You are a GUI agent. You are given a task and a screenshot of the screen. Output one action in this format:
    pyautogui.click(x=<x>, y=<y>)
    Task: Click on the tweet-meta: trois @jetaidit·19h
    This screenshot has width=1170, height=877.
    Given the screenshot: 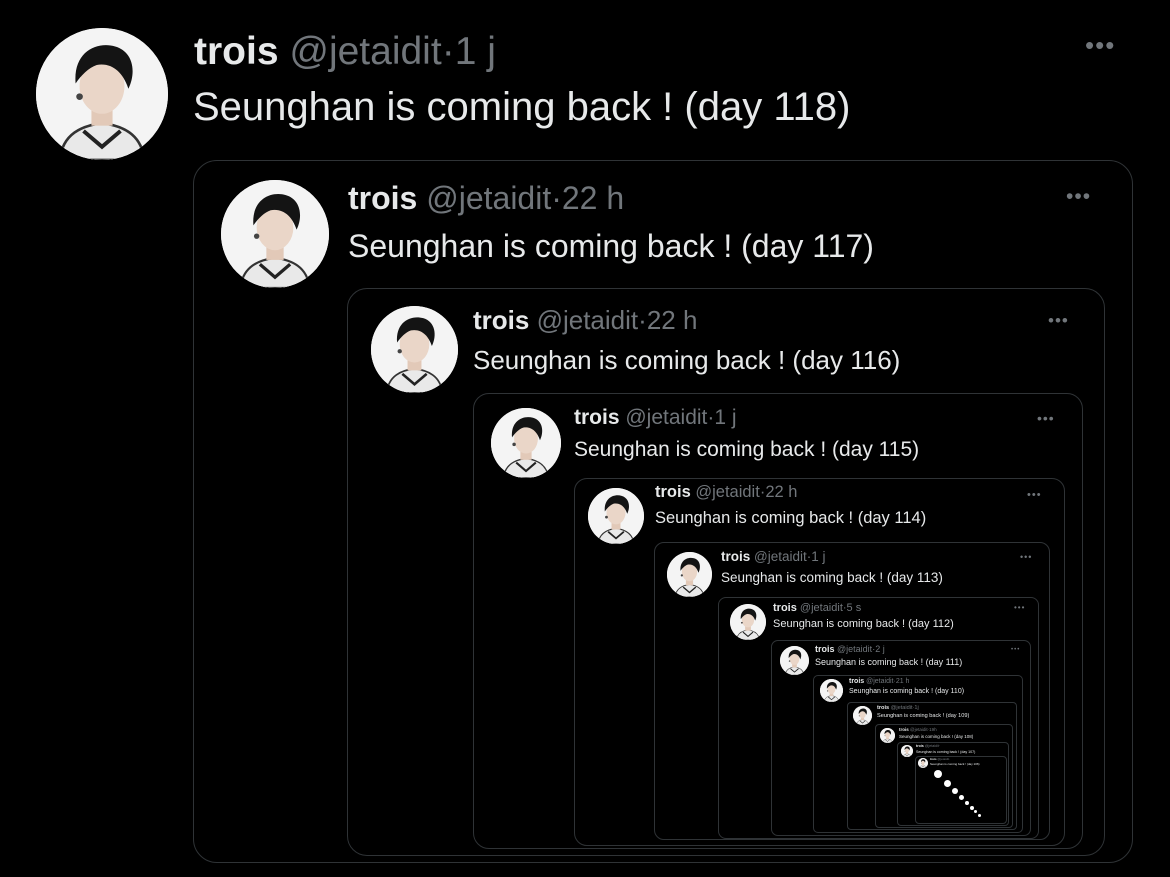 What is the action you would take?
    pyautogui.click(x=918, y=729)
    